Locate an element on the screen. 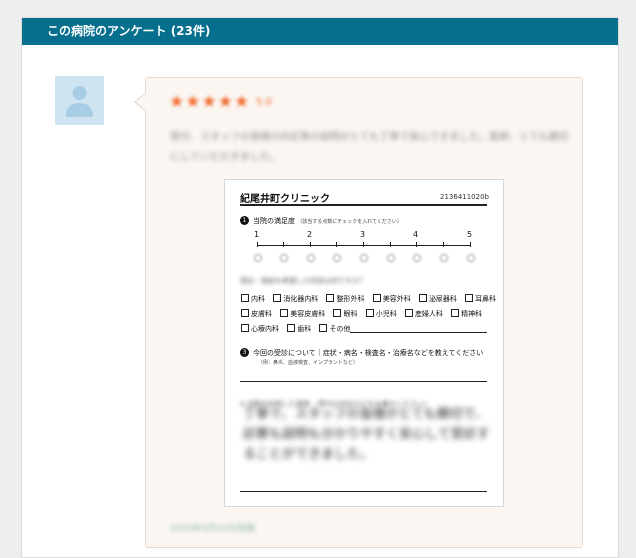  scale-label: 3 is located at coordinates (363, 234).